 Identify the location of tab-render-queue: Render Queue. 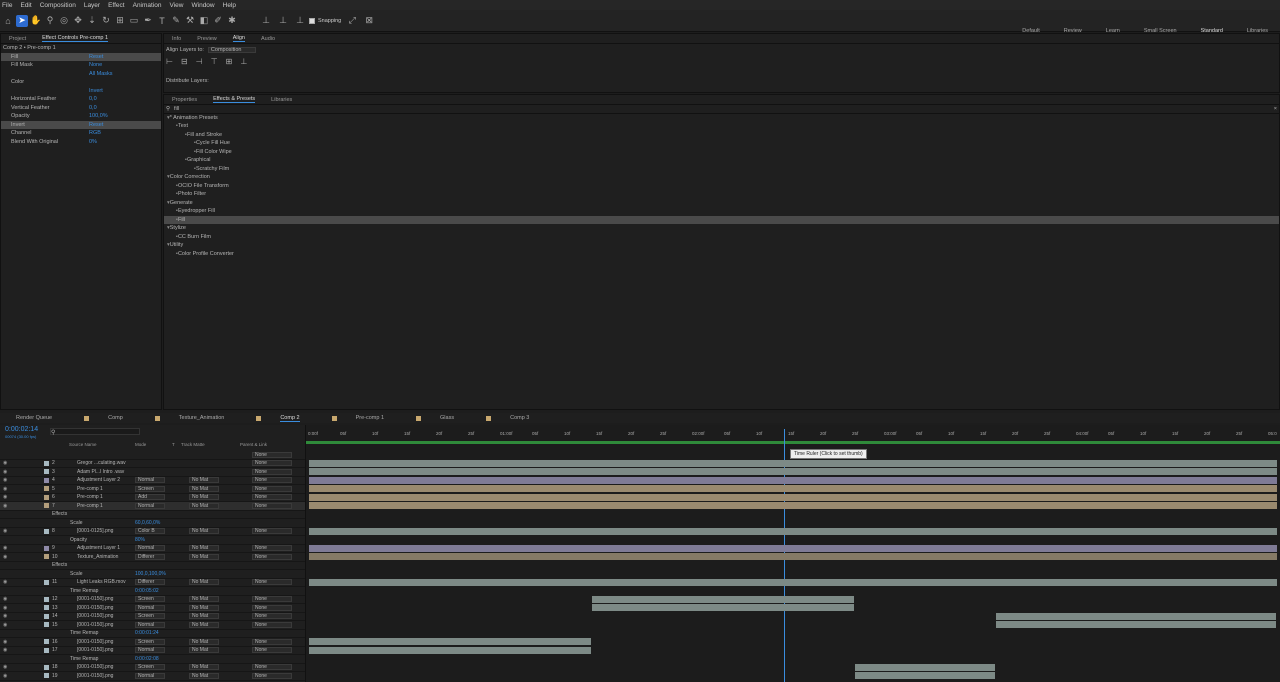
(34, 418).